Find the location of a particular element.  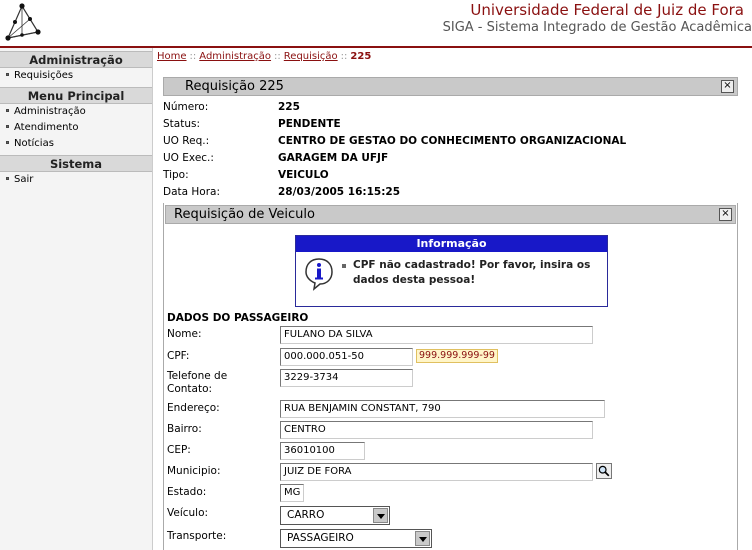

panel-title: Requisição 225 is located at coordinates (234, 86).